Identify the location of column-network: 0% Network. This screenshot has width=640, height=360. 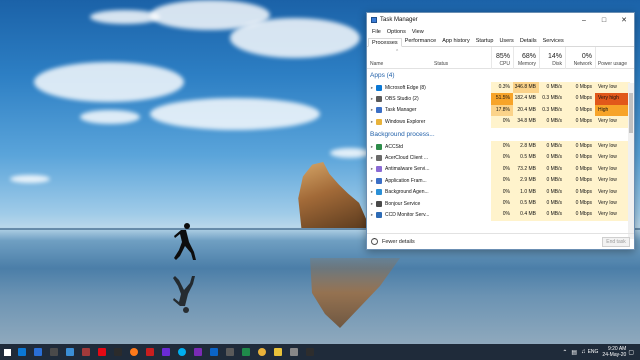
(580, 58).